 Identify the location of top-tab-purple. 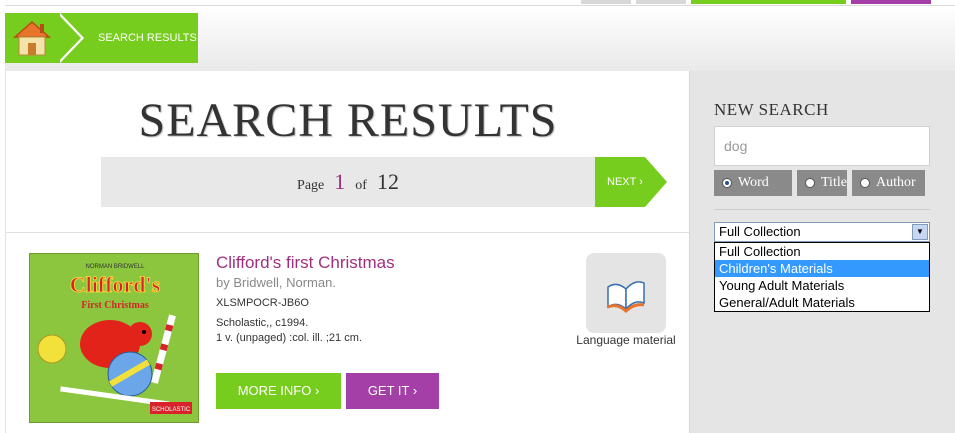
(891, 2).